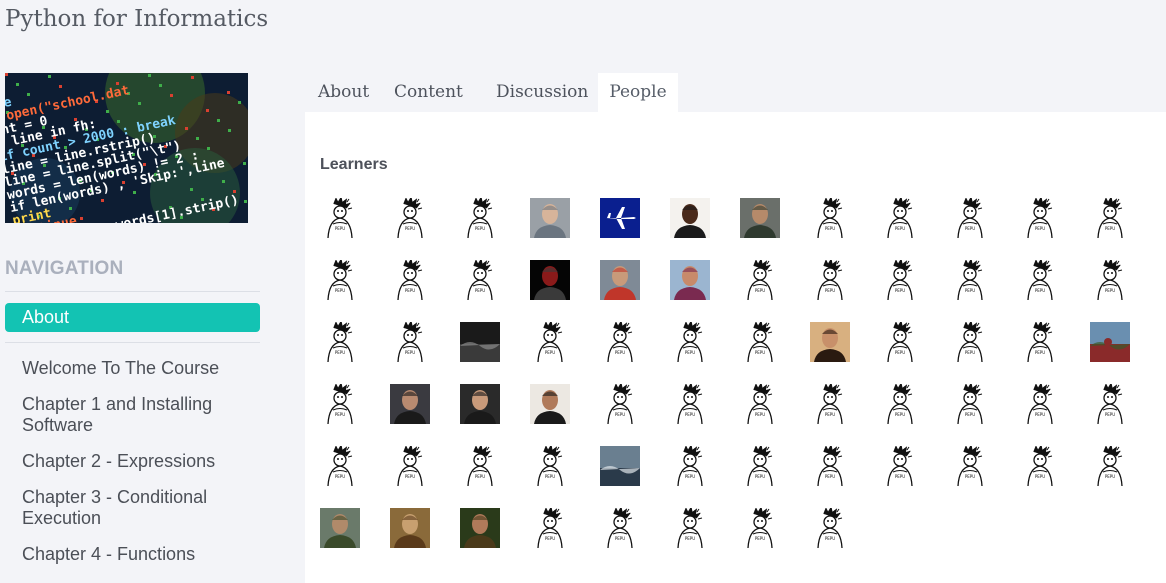 This screenshot has height=583, width=1166. I want to click on tab-people-label: People, so click(638, 92).